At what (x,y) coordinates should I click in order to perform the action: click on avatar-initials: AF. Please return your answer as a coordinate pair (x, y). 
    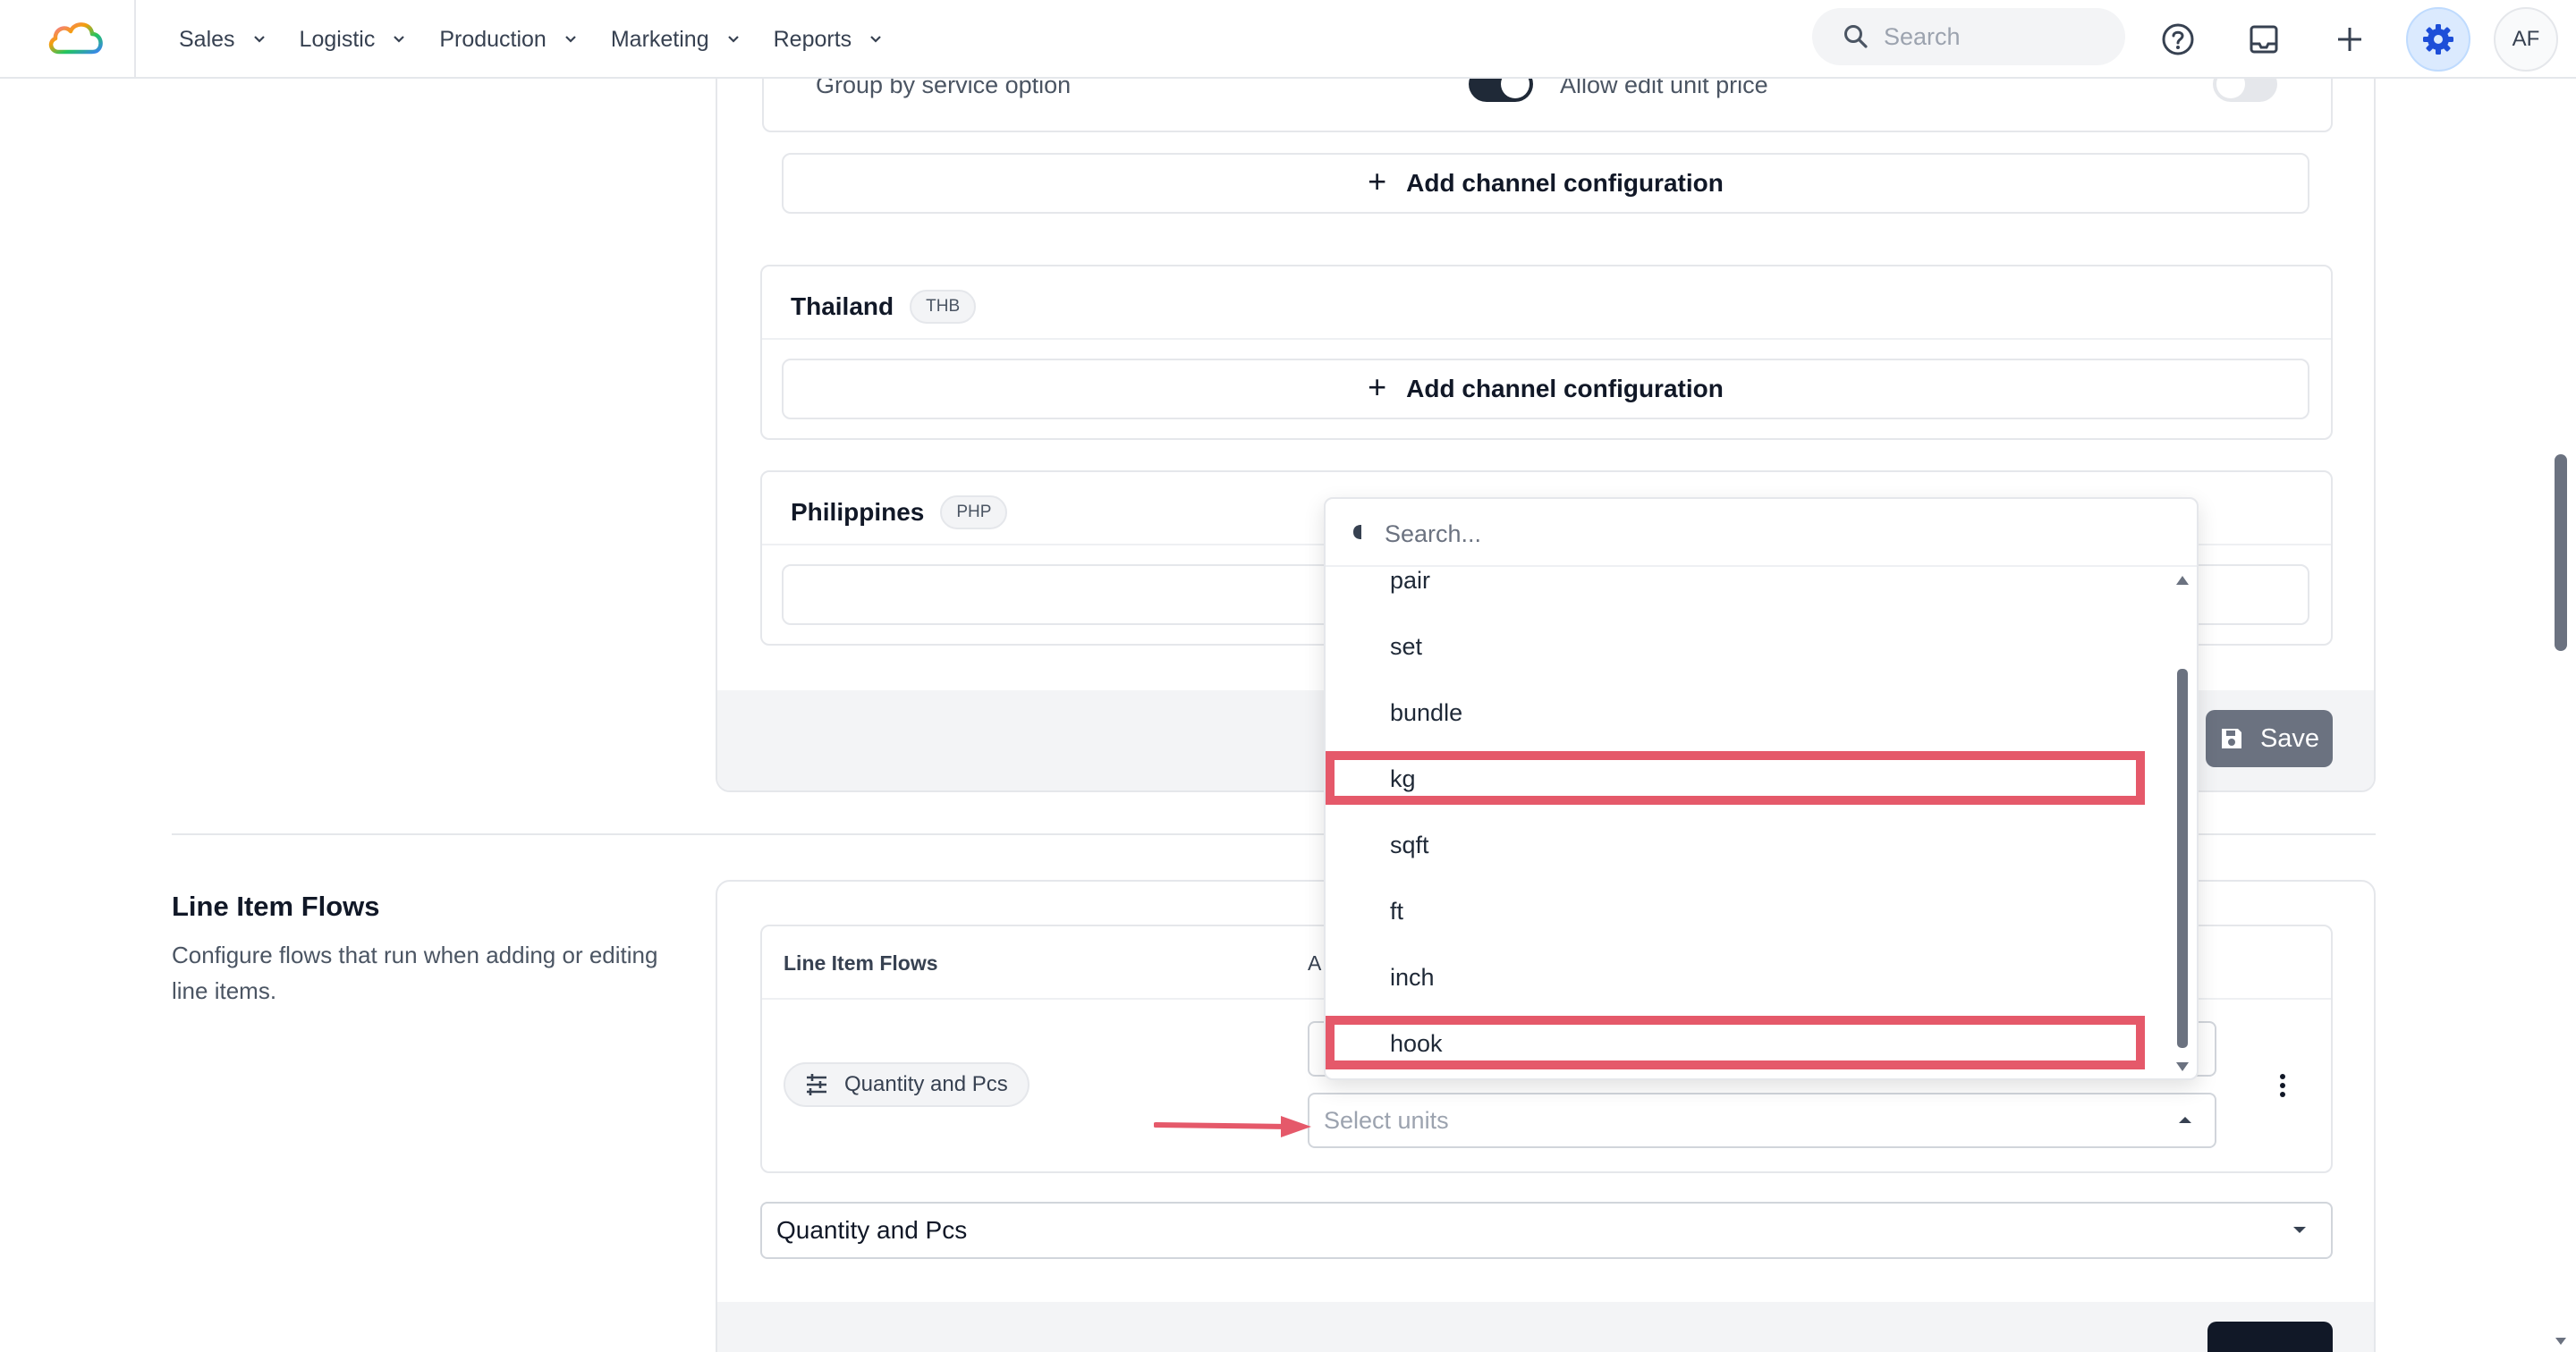
    Looking at the image, I should click on (2526, 39).